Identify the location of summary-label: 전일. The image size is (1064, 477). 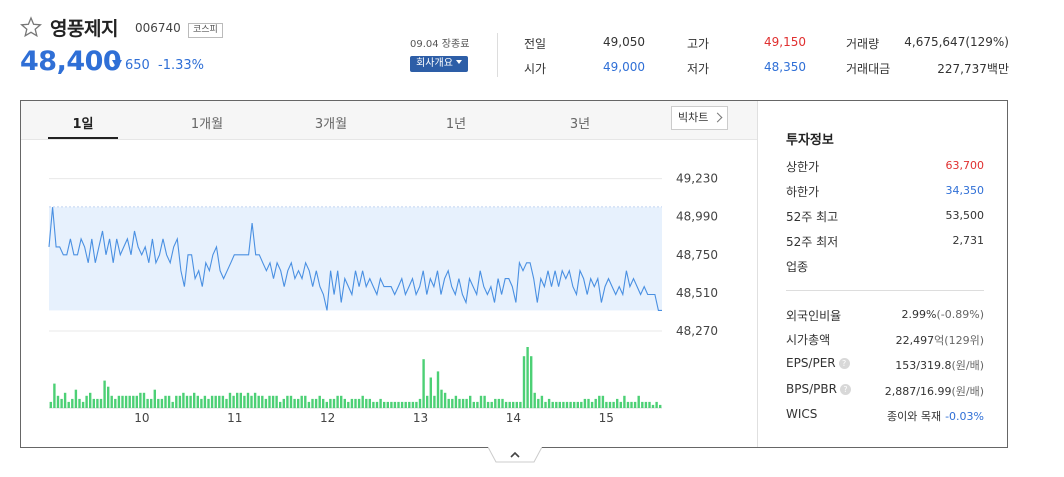
(535, 44).